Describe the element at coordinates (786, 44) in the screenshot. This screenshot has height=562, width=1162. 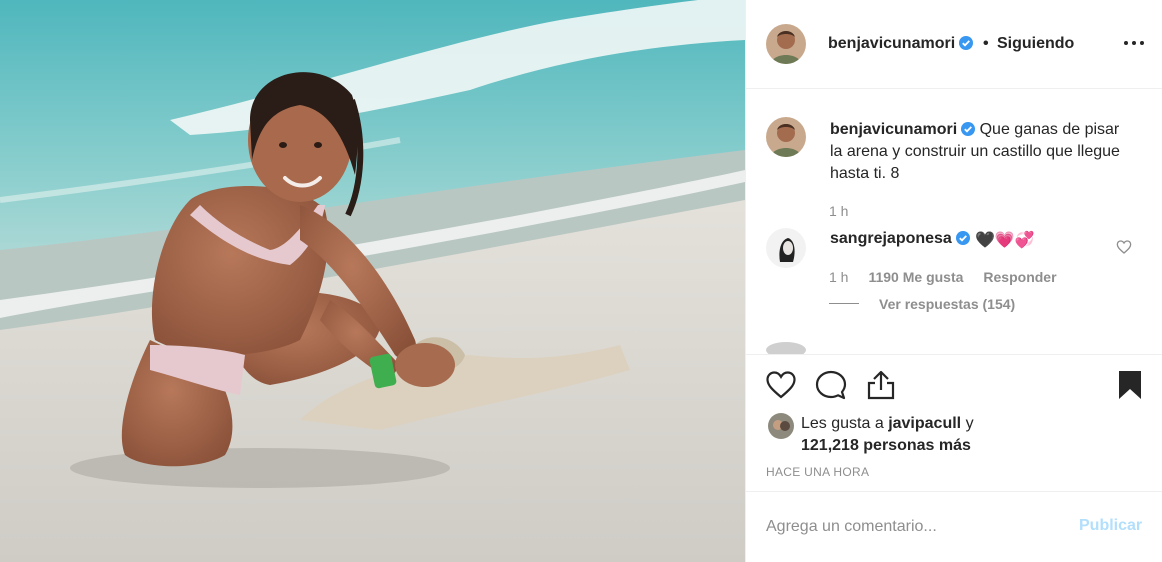
I see `author-avatar` at that location.